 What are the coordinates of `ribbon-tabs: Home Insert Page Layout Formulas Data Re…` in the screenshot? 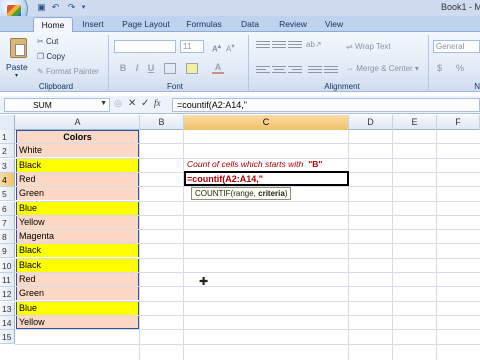 It's located at (240, 24).